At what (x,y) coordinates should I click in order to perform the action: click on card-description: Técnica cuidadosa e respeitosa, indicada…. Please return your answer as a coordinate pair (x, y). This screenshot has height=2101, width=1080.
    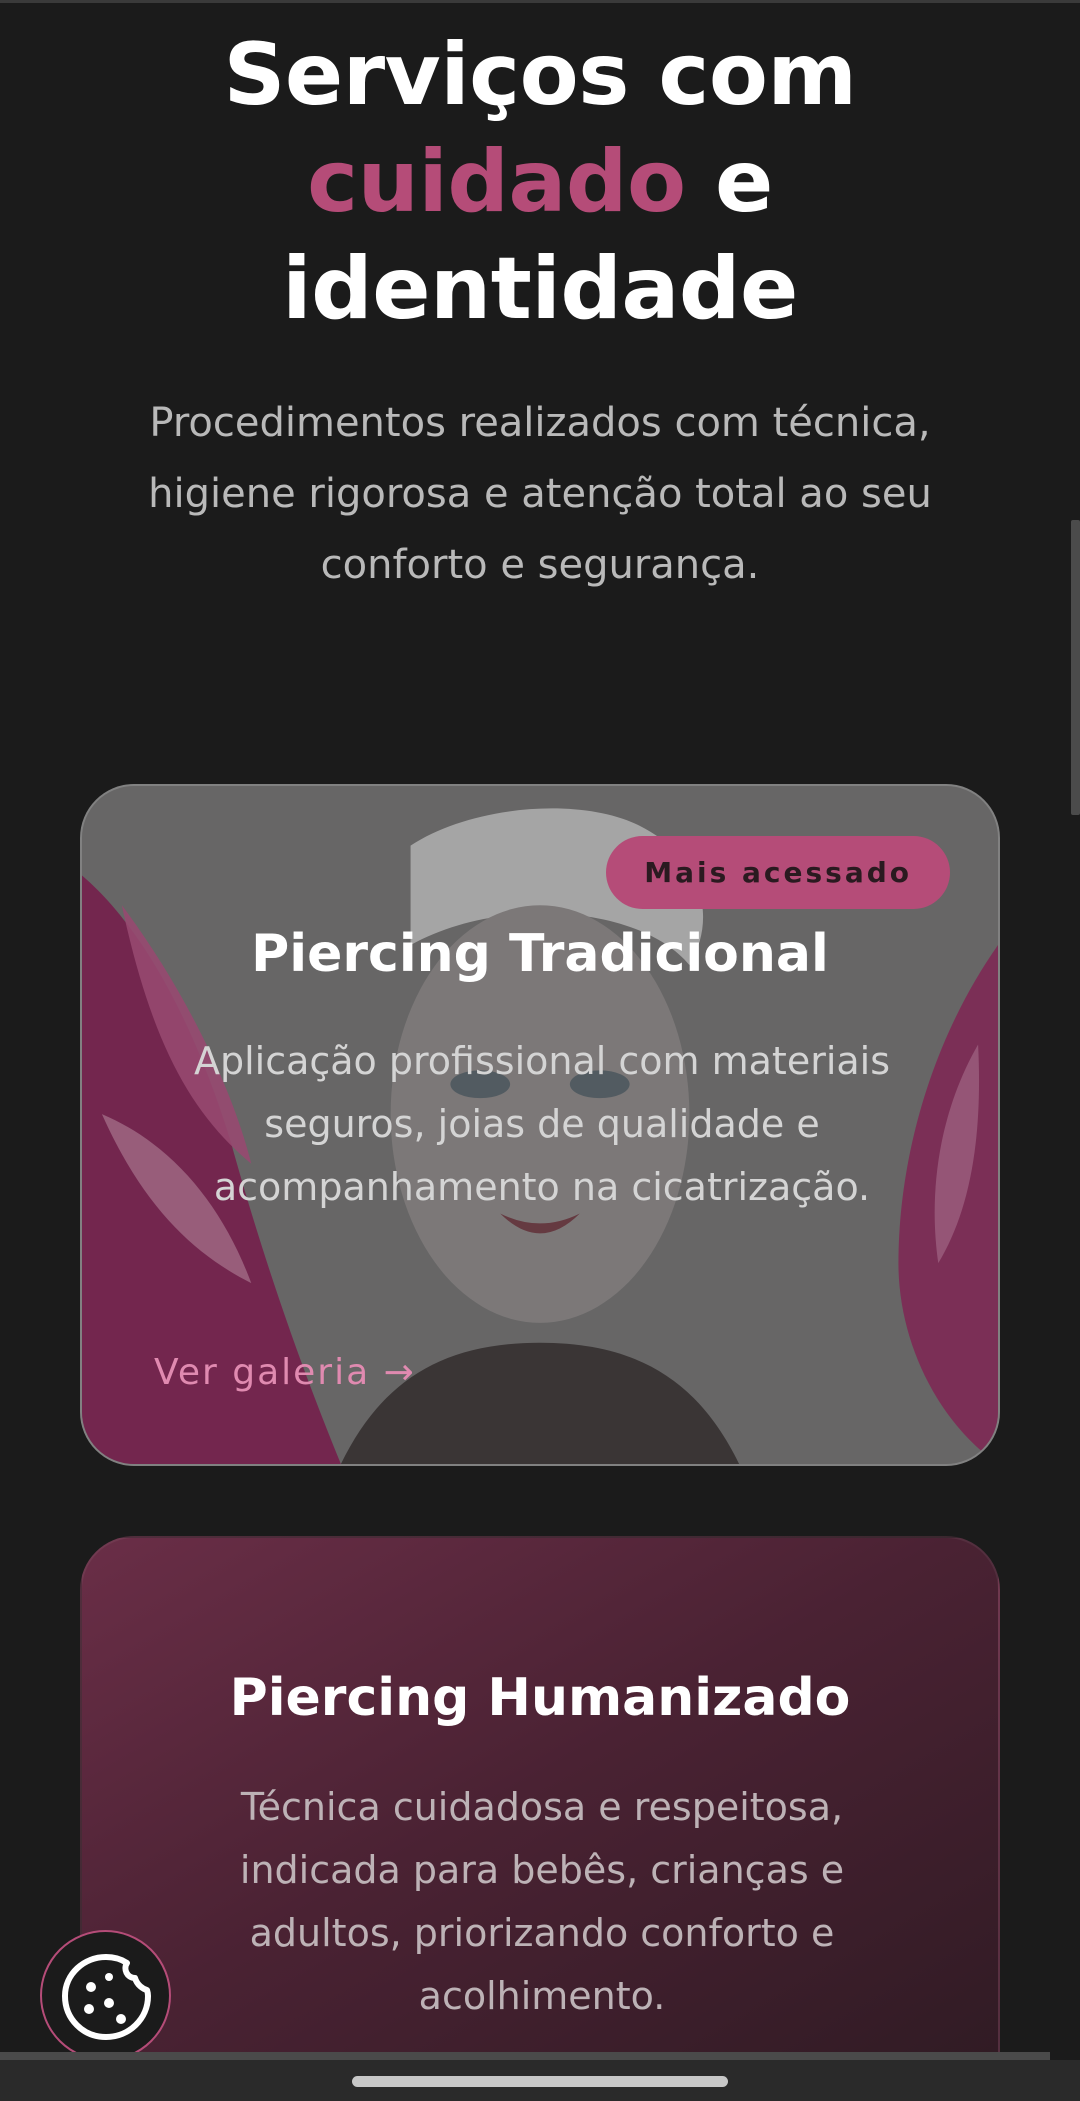
    Looking at the image, I should click on (542, 1901).